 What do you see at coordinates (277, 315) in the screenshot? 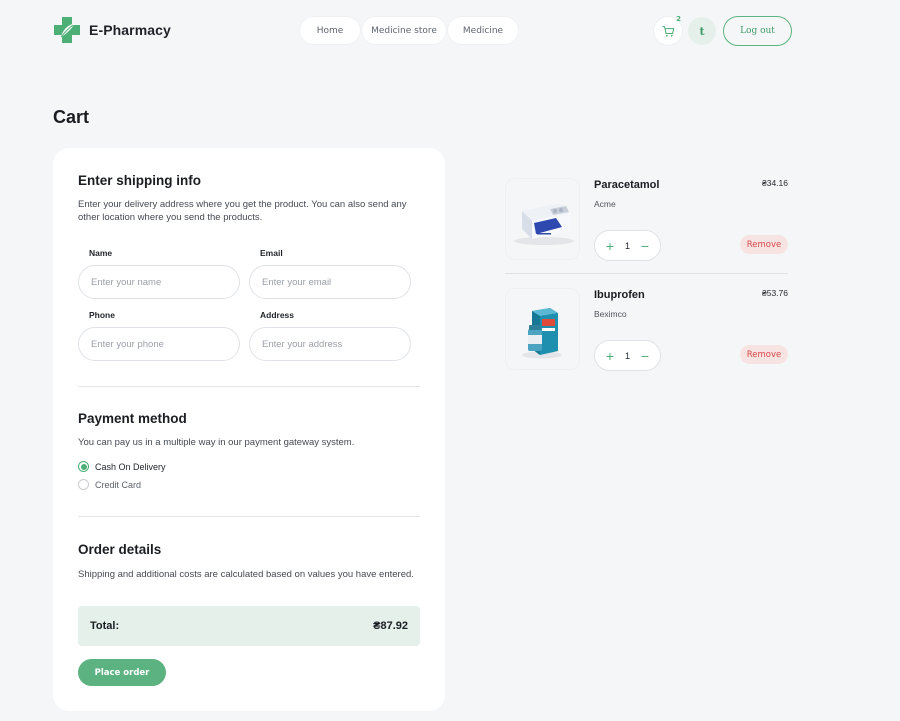
I see `address-label: Address` at bounding box center [277, 315].